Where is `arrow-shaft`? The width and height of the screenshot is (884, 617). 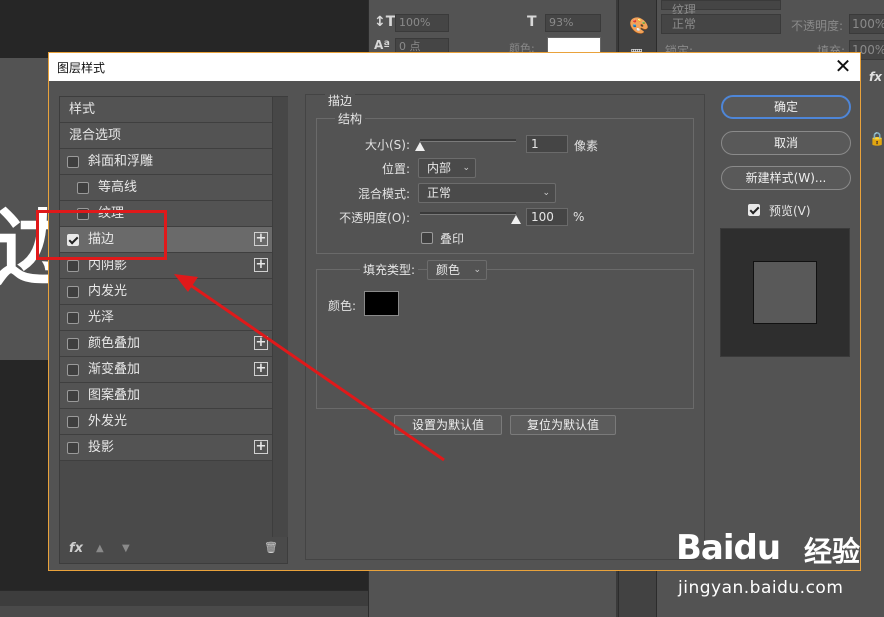 arrow-shaft is located at coordinates (315, 371).